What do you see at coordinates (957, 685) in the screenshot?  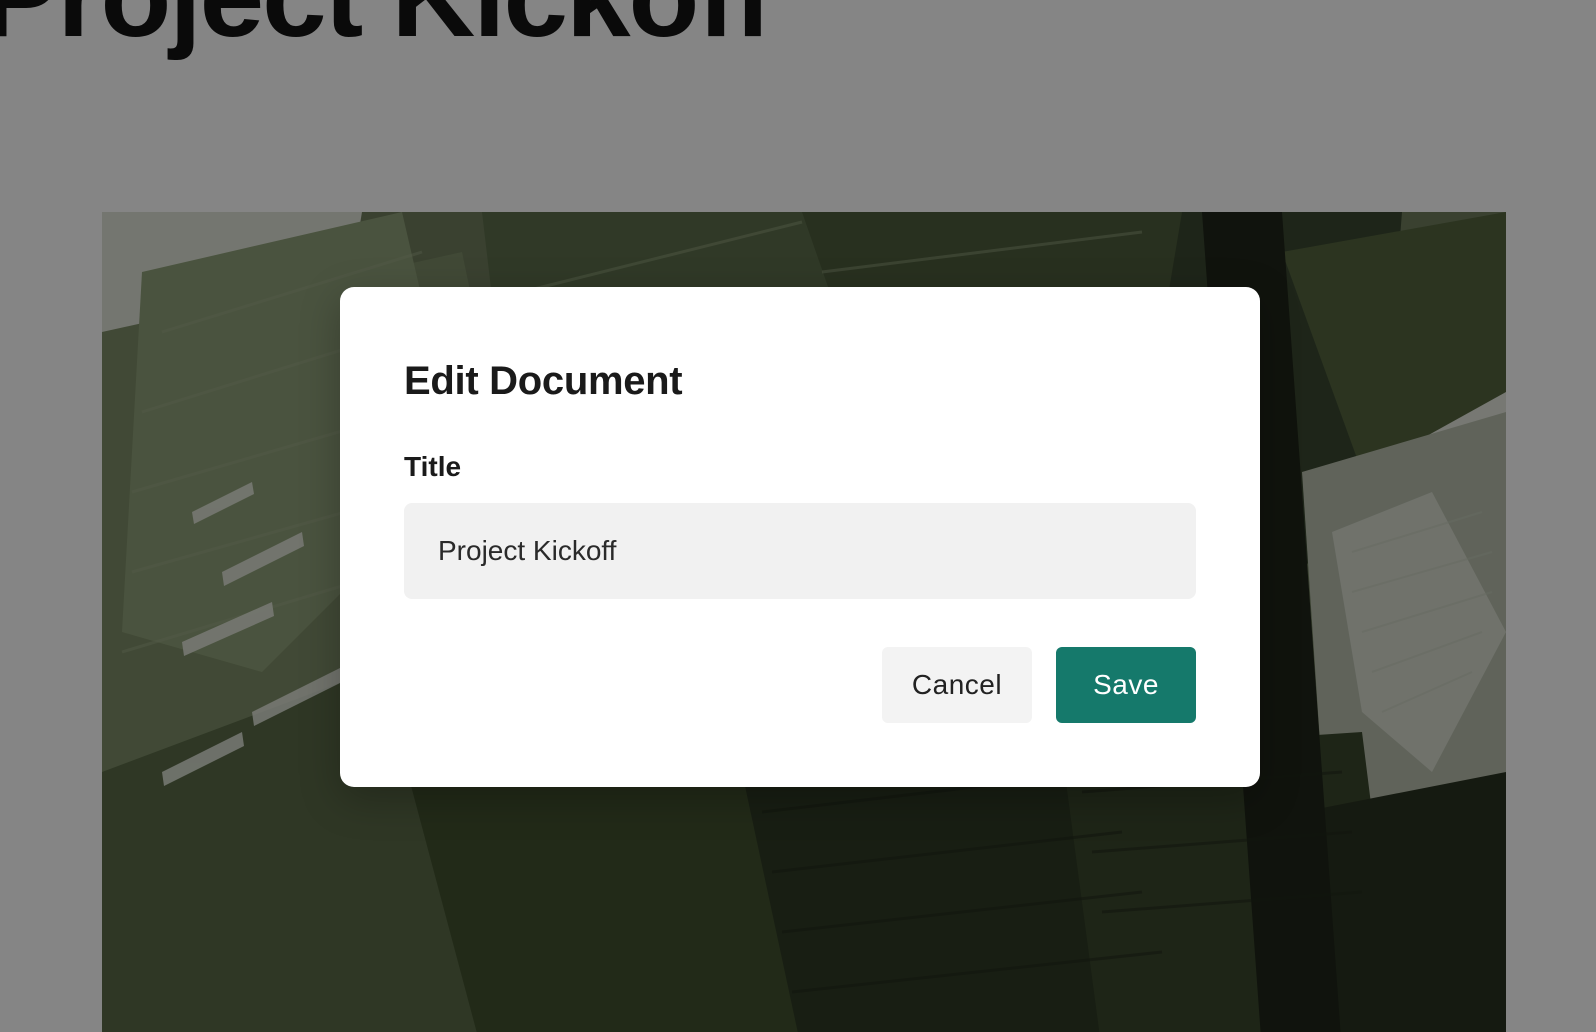 I see `cancel-button: Cancel` at bounding box center [957, 685].